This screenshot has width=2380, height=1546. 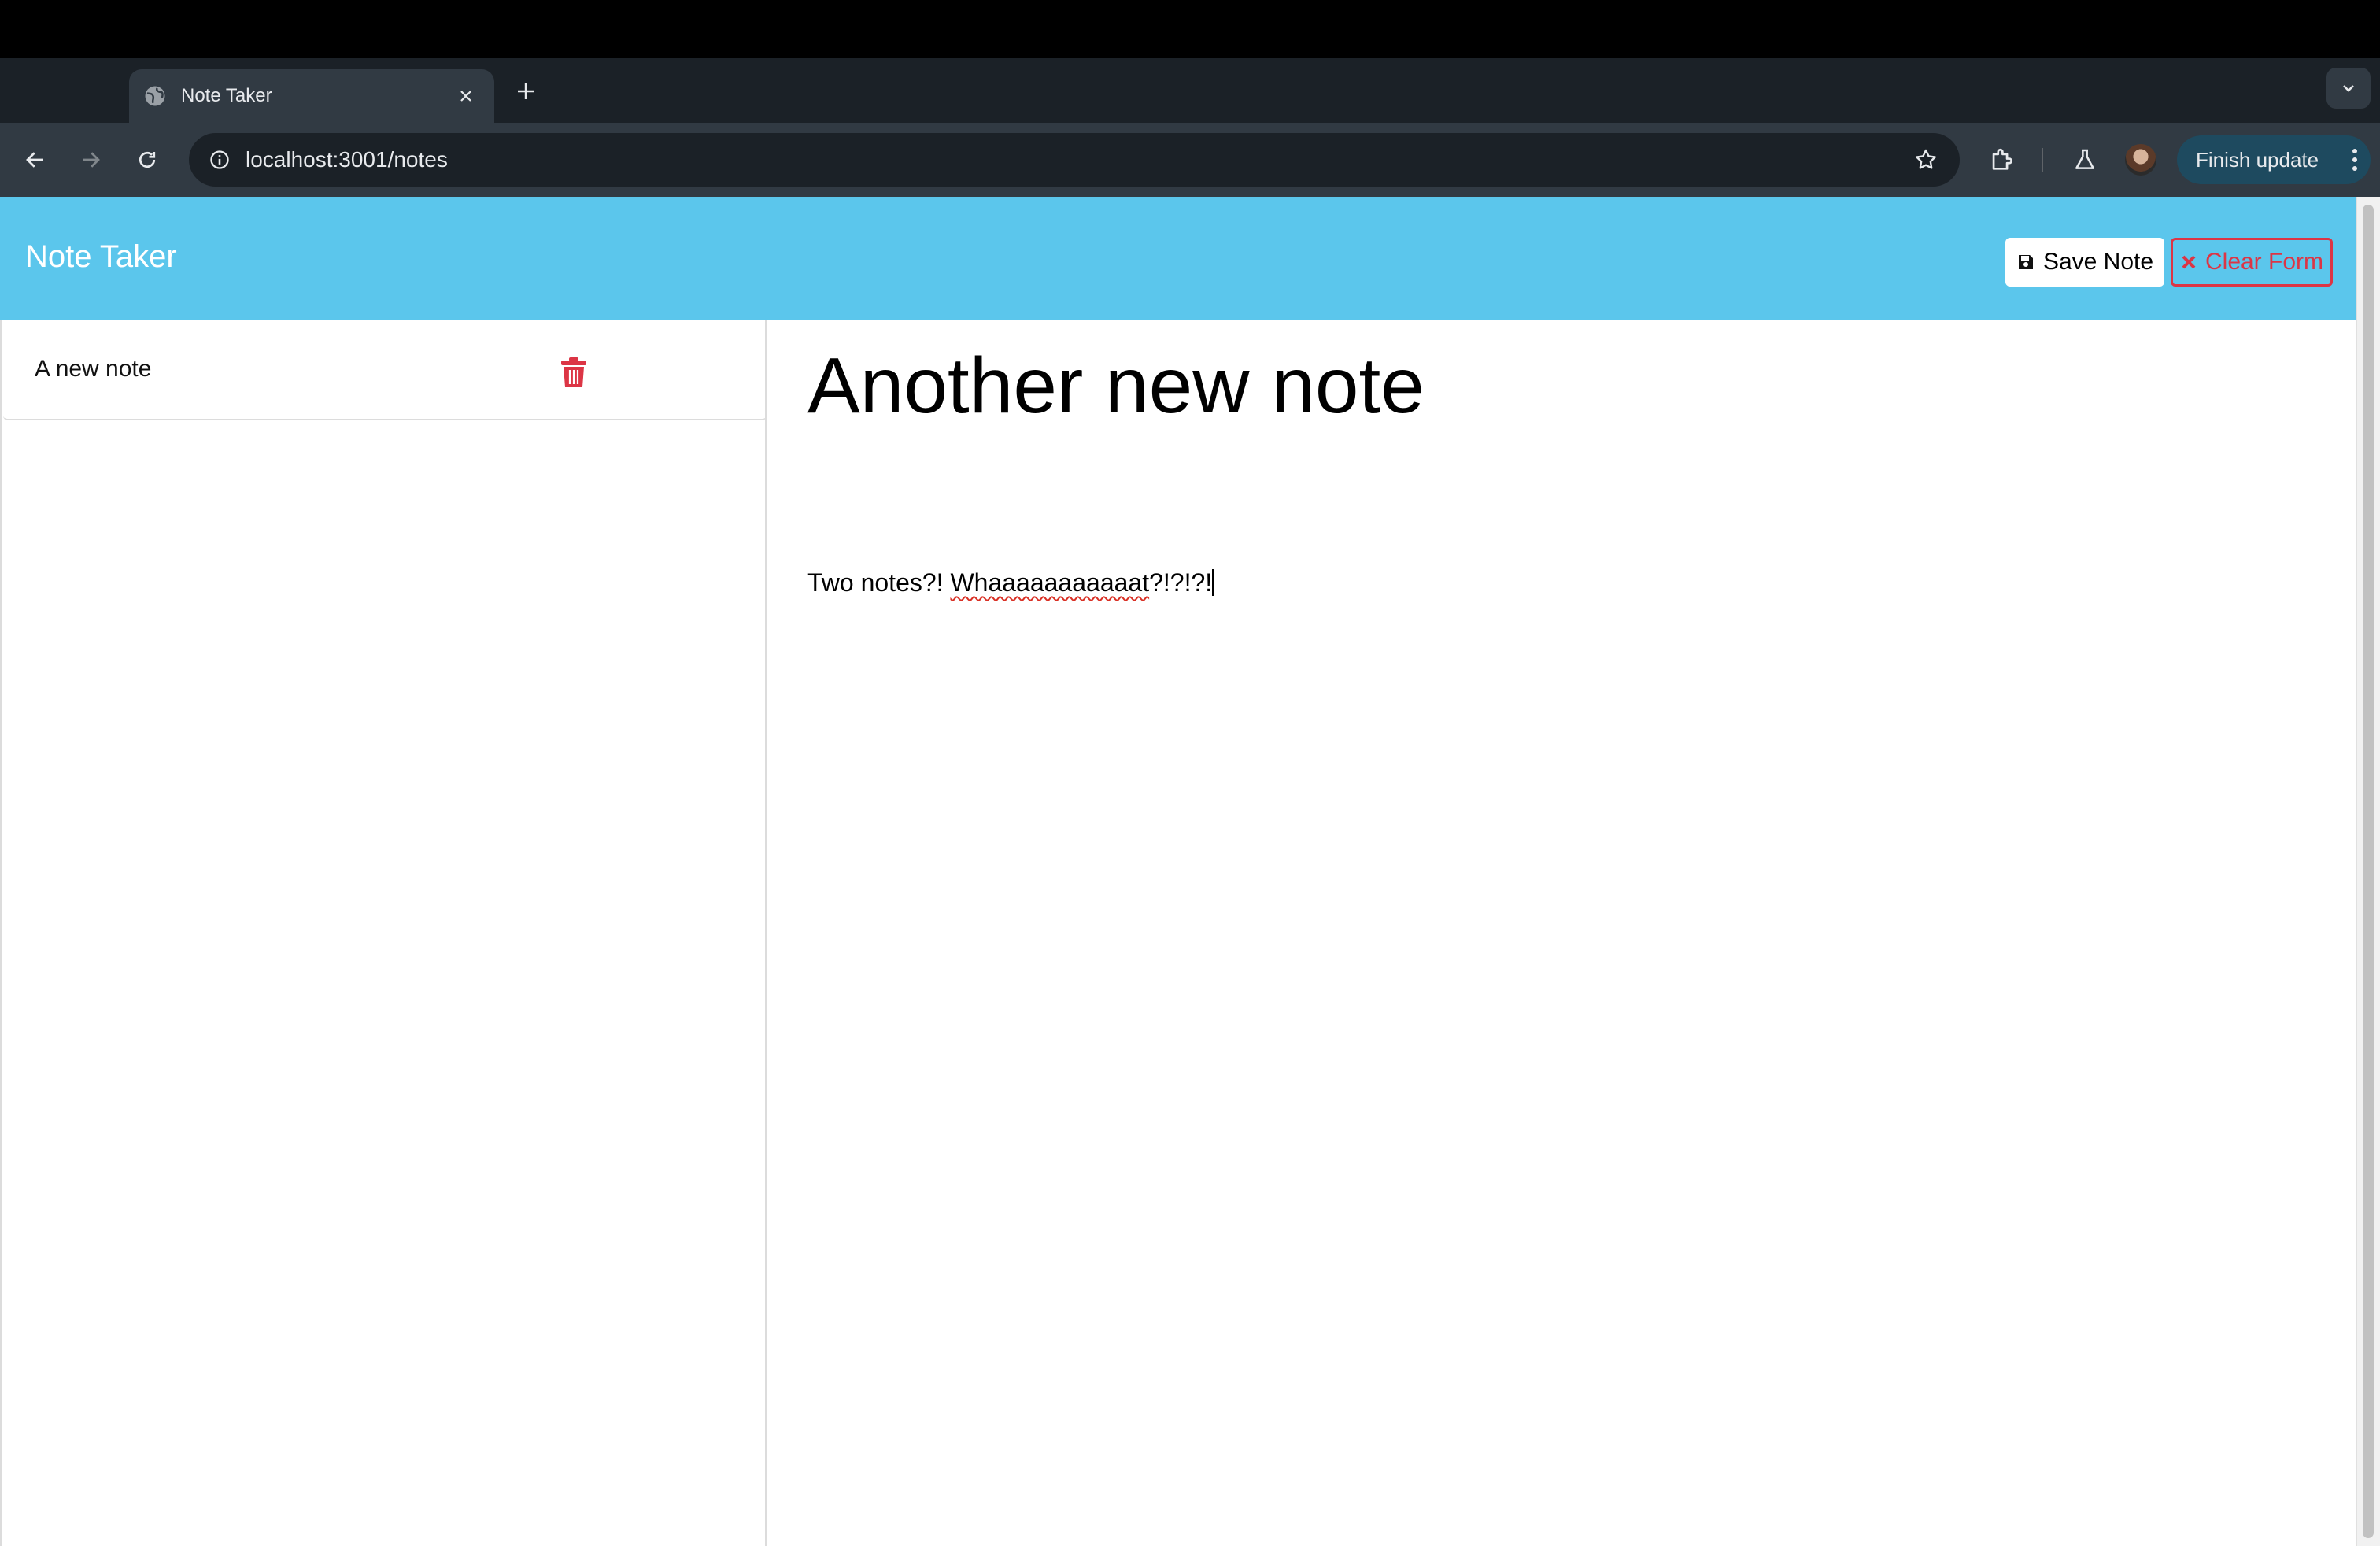 I want to click on save-note-label: Save Note, so click(x=2098, y=262).